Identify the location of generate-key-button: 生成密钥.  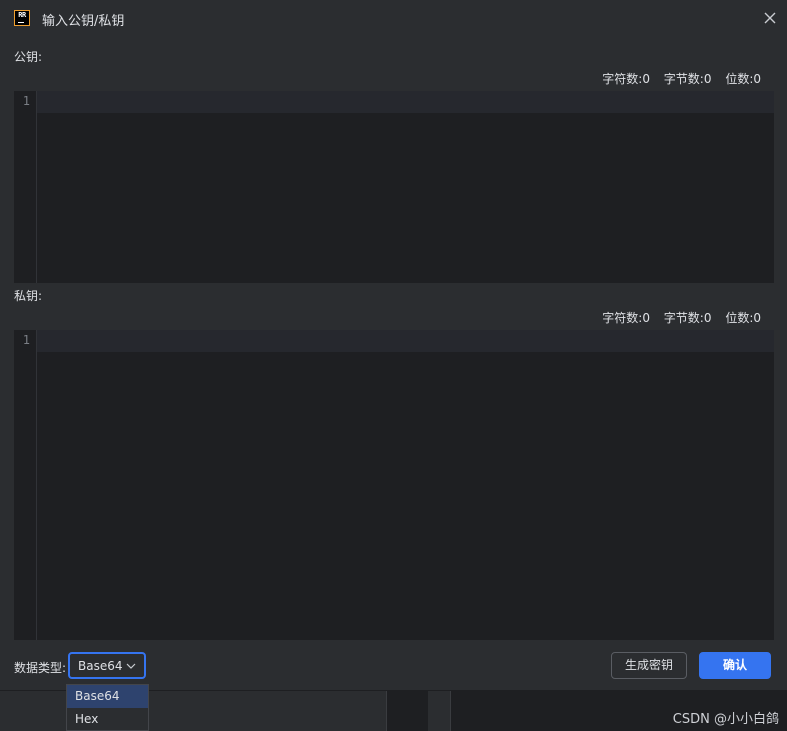
(649, 665).